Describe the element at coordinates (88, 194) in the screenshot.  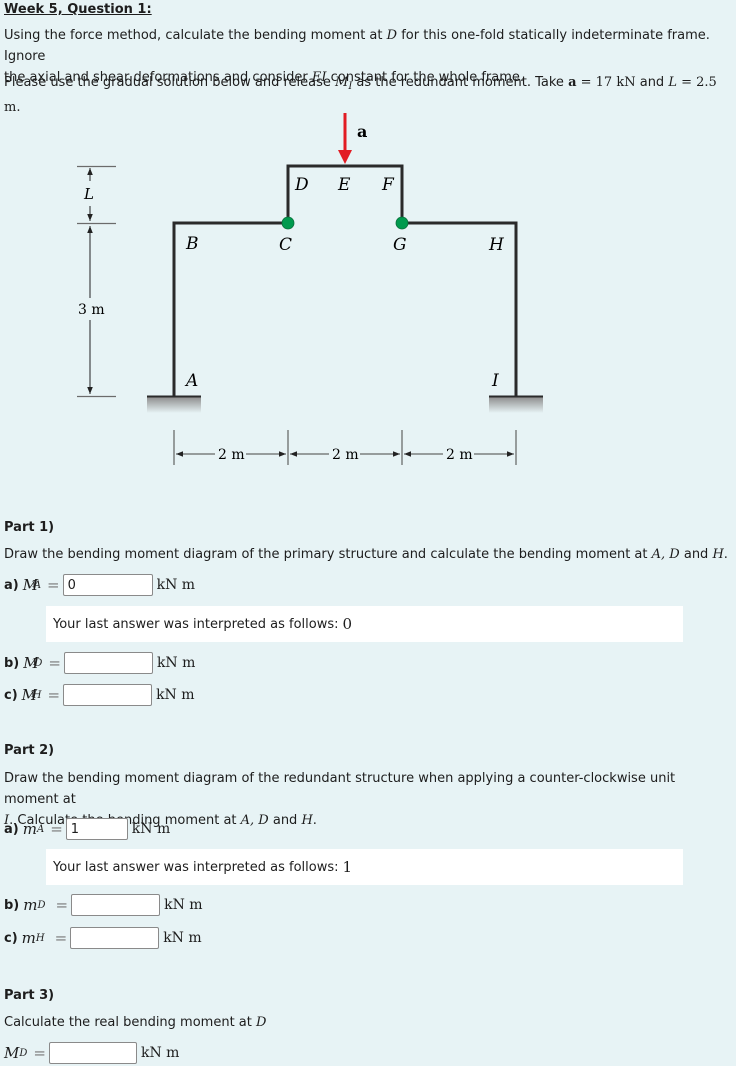
I see `dim-label-l: L` at that location.